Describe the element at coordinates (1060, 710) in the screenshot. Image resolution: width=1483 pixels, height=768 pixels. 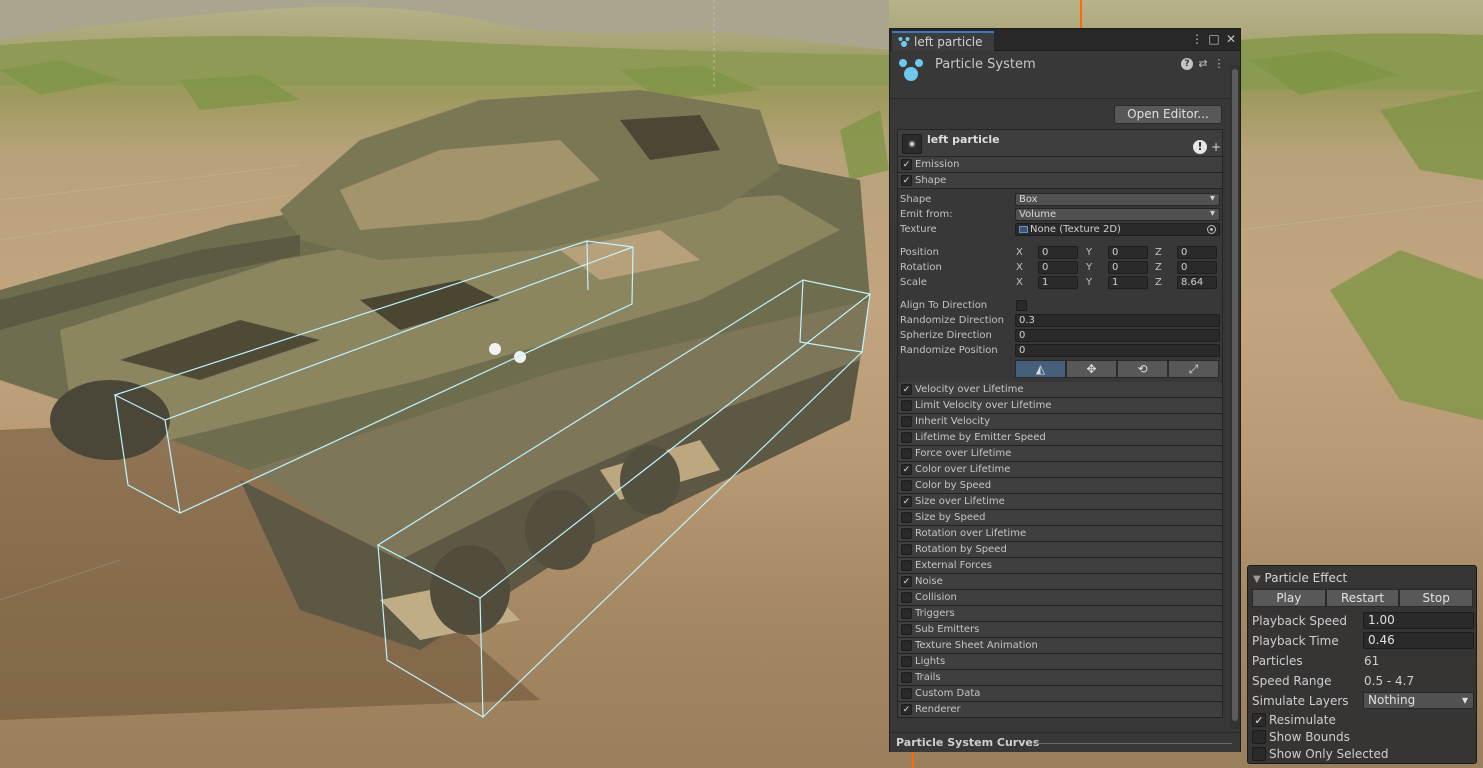
I see `module-row: ✓ Renderer` at that location.